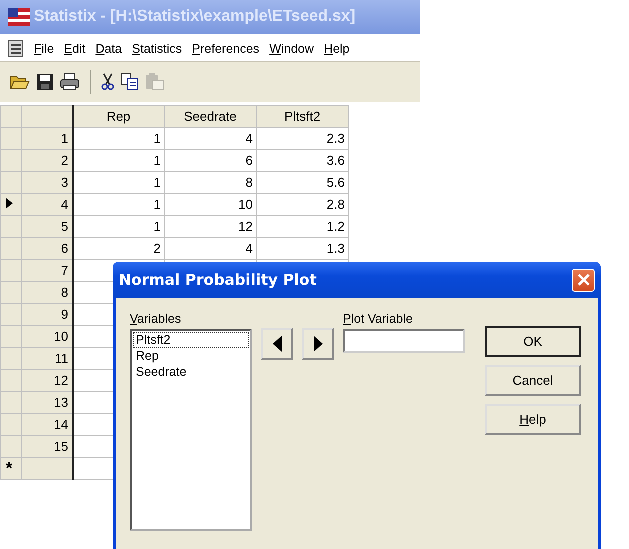 The image size is (629, 549). Describe the element at coordinates (118, 117) in the screenshot. I see `column-header: Rep` at that location.